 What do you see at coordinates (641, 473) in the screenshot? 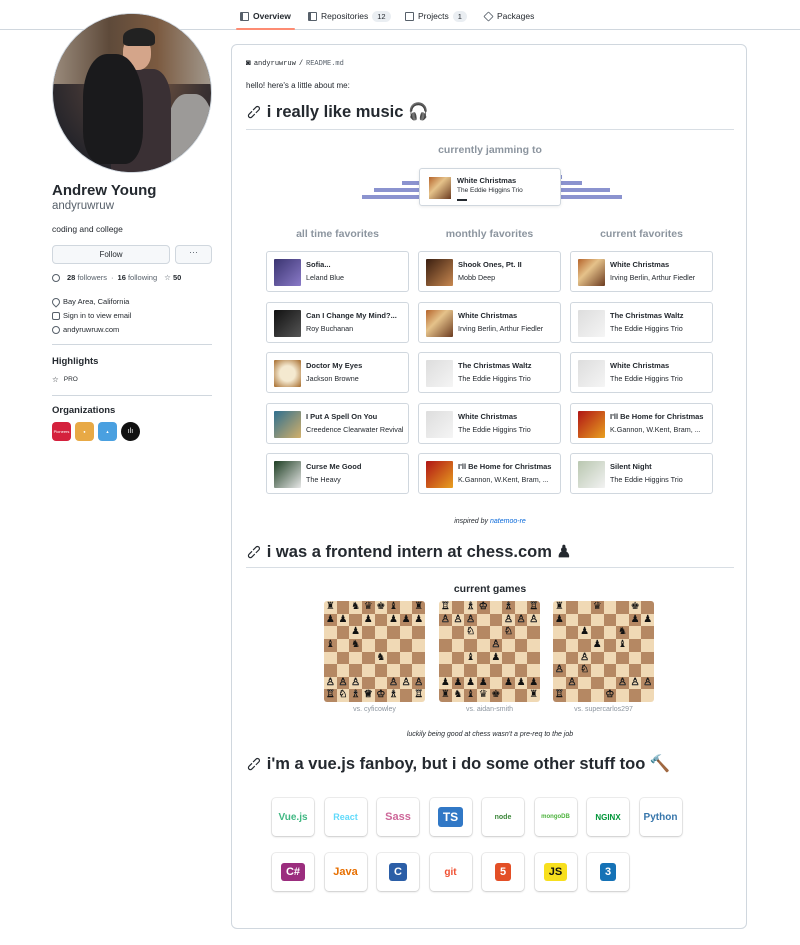
I see `current-track-card: Silent Night The Eddie Higgins Trio` at bounding box center [641, 473].